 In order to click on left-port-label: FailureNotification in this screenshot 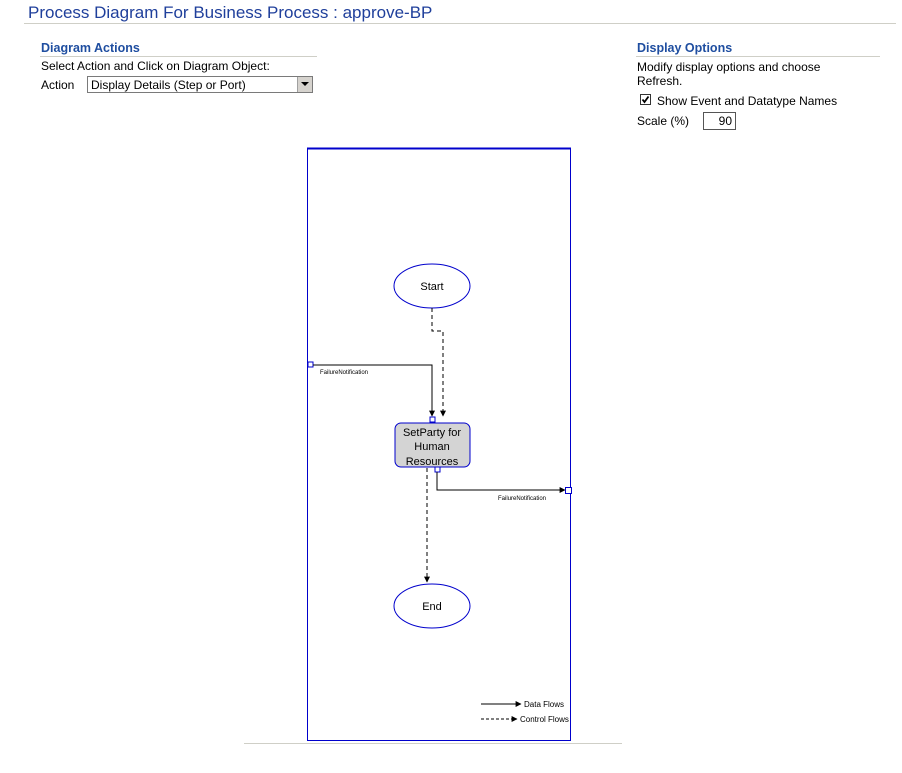, I will do `click(344, 373)`.